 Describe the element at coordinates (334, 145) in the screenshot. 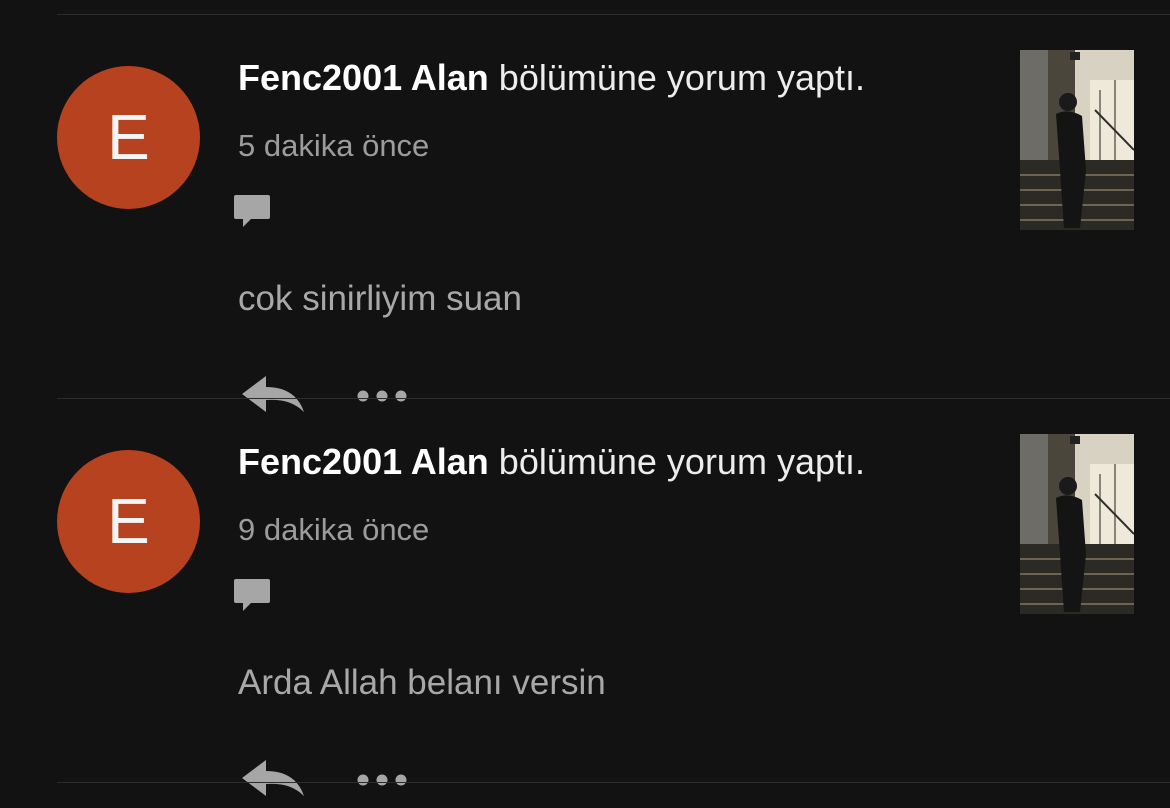

I see `timestamp: 5 dakika önce` at that location.